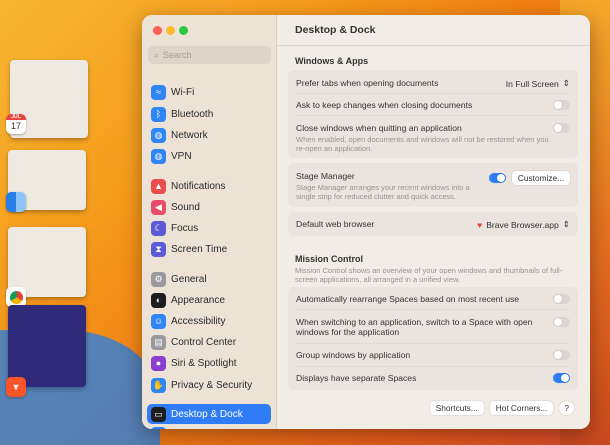 The image size is (610, 445). Describe the element at coordinates (158, 207) in the screenshot. I see `speaker-icon: ◀` at that location.